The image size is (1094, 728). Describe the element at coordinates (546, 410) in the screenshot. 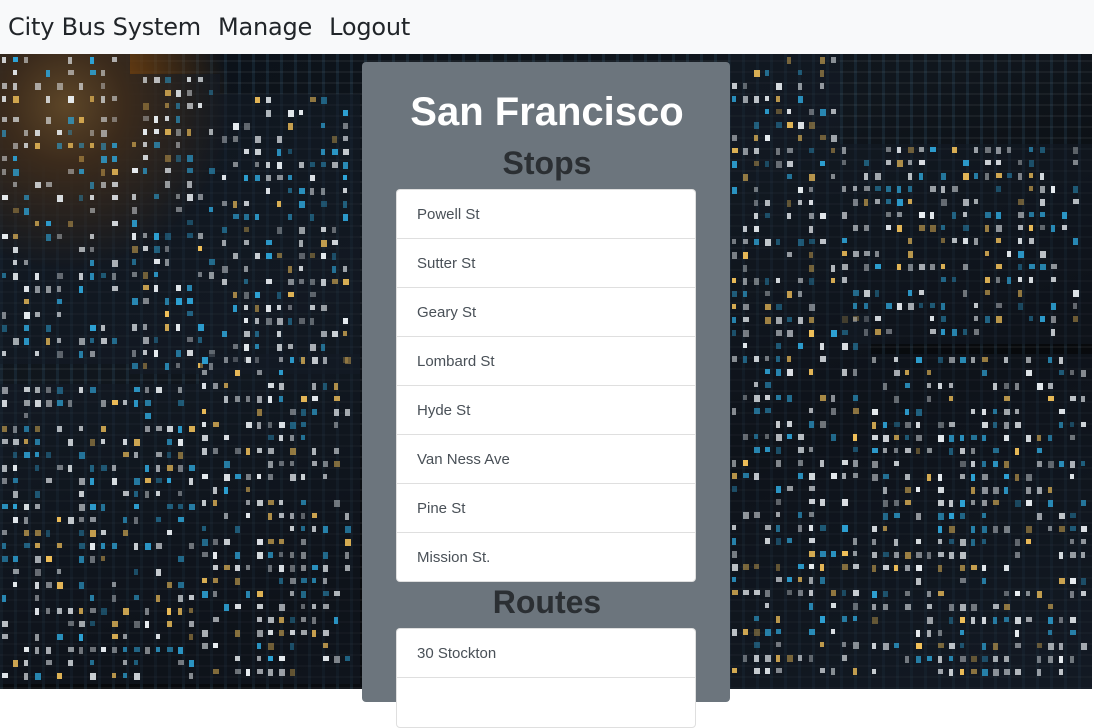

I see `list-item-stop: Hyde St` at that location.